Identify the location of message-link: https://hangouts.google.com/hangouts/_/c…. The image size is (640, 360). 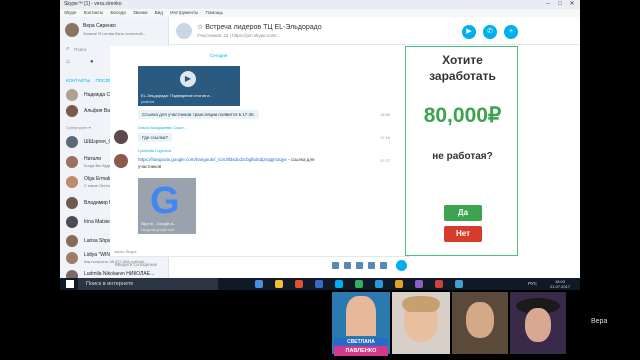
(226, 159).